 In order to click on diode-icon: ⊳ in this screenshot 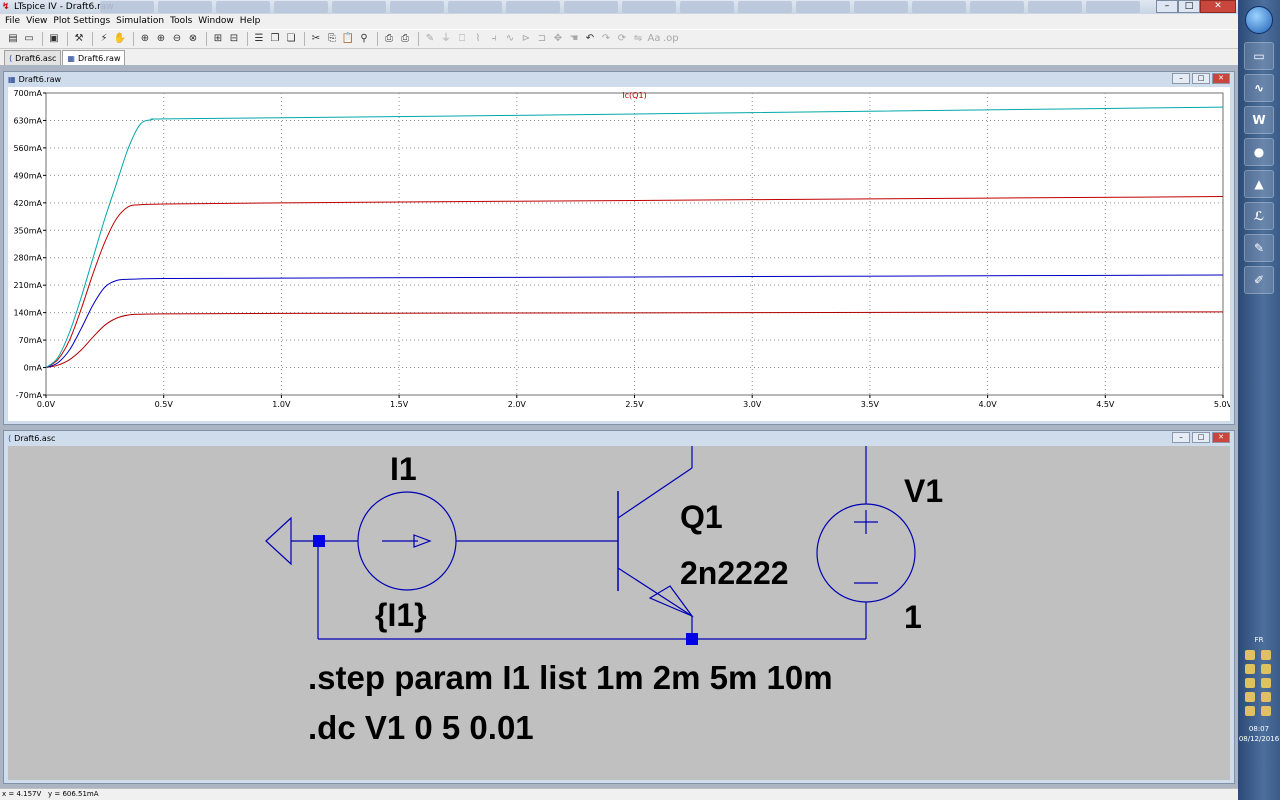, I will do `click(526, 39)`.